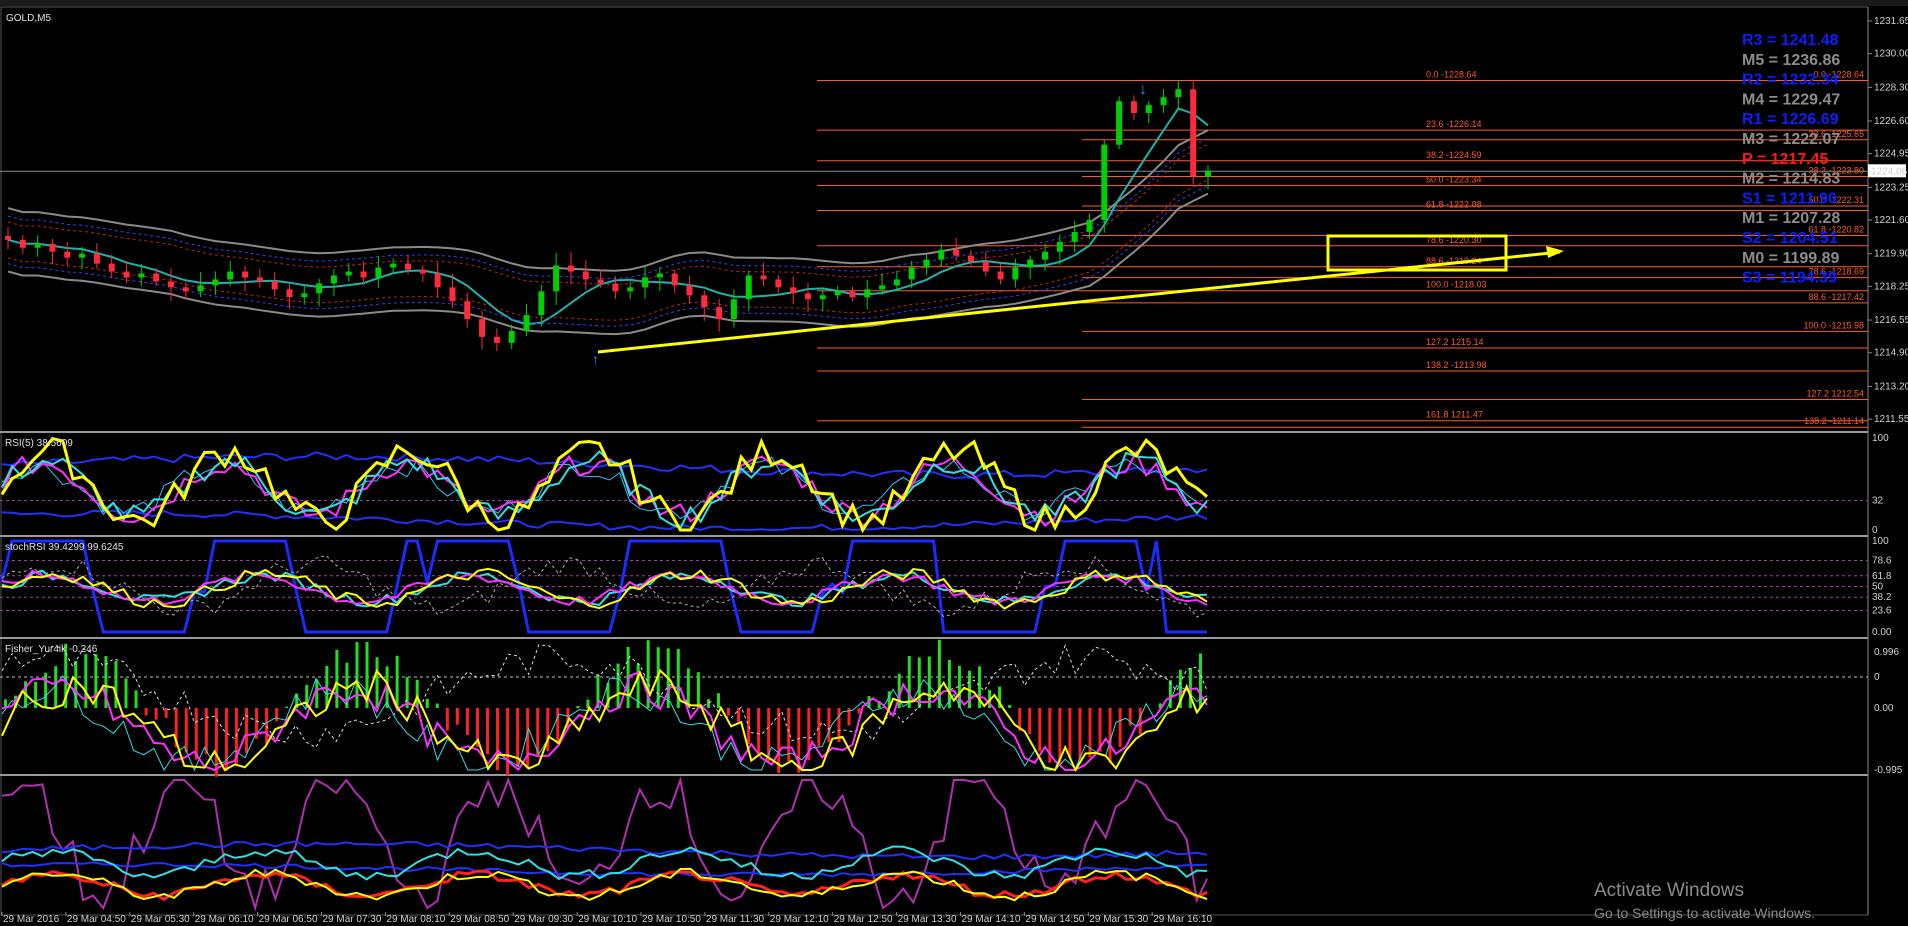 The image size is (1908, 926). What do you see at coordinates (1791, 60) in the screenshot?
I see `pivot-label: M5 = 1236.86` at bounding box center [1791, 60].